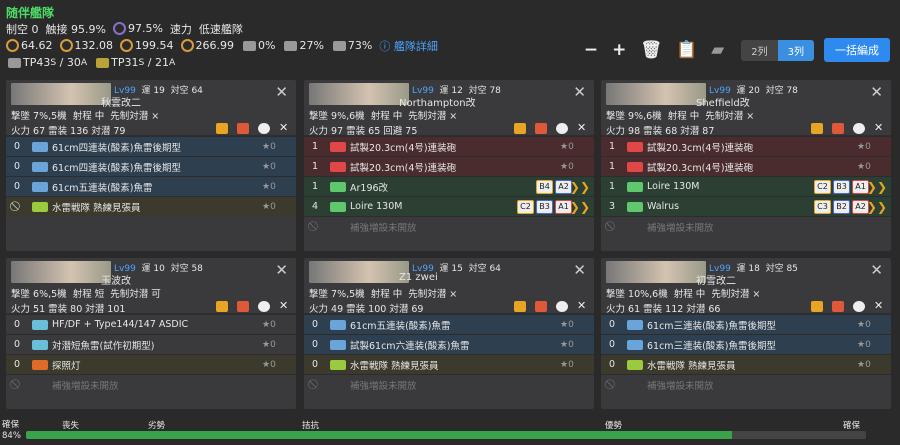 This screenshot has height=445, width=900. Describe the element at coordinates (449, 344) in the screenshot. I see `equipment-slot: 0 試製61cm六連装(酸素)魚雷 ★0` at that location.